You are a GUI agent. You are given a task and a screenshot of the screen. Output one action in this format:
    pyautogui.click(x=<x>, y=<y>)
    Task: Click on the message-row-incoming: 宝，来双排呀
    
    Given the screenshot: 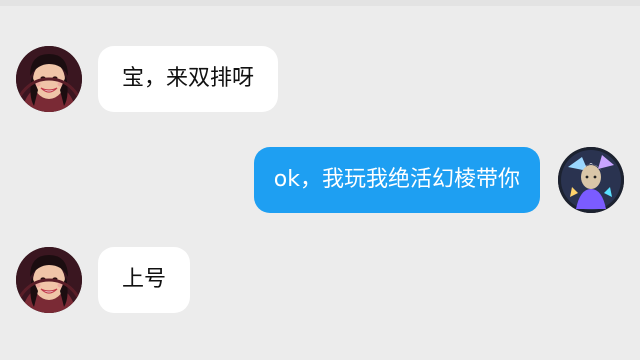 What is the action you would take?
    pyautogui.click(x=147, y=79)
    